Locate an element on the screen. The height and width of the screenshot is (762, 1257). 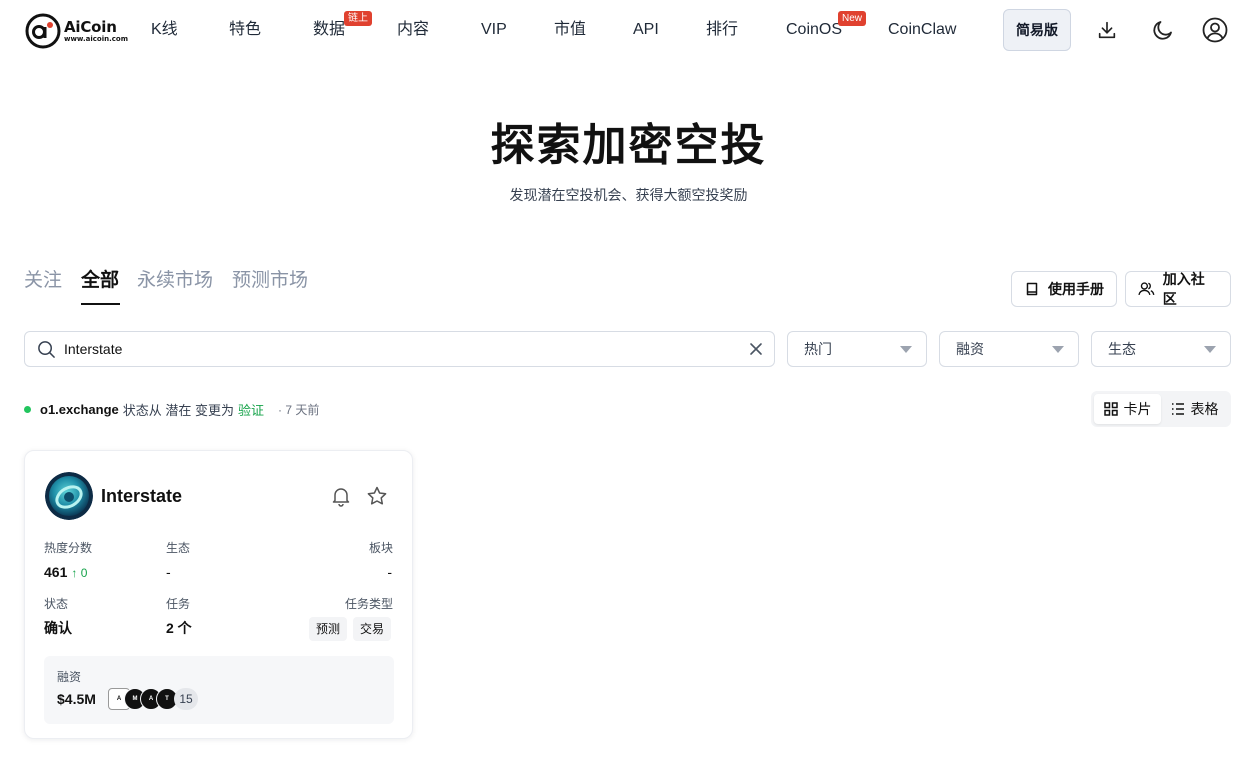
nav-coinclaw: CoinClaw is located at coordinates (922, 30).